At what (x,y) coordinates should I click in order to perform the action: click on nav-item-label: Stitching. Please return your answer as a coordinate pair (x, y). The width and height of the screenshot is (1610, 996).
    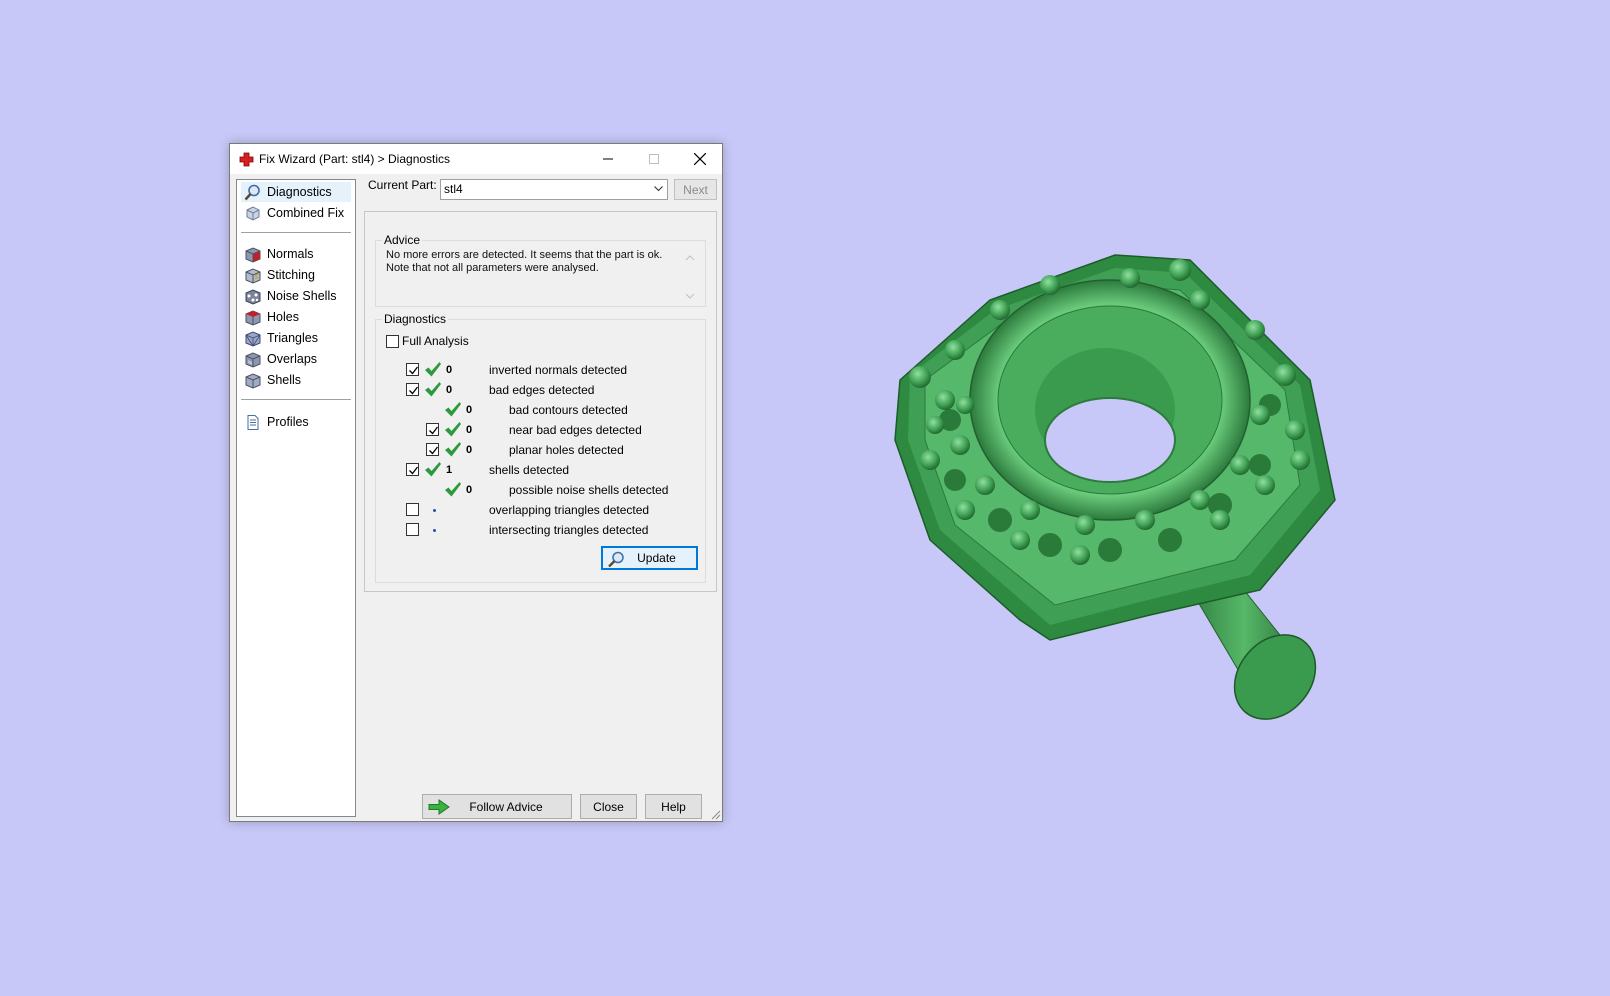
    Looking at the image, I should click on (291, 275).